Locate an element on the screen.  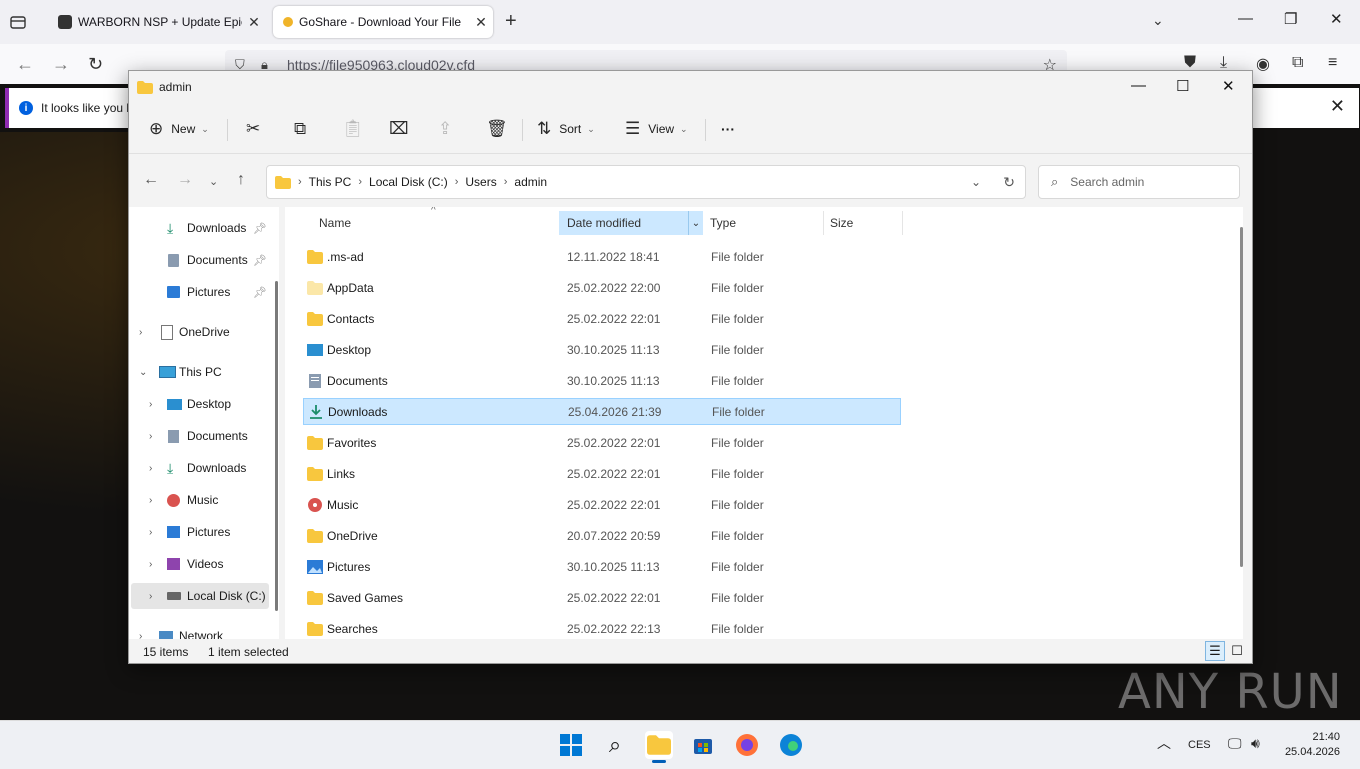
table-row: Documents 30.10.2025 11:13 File folder is located at coordinates (602, 380).